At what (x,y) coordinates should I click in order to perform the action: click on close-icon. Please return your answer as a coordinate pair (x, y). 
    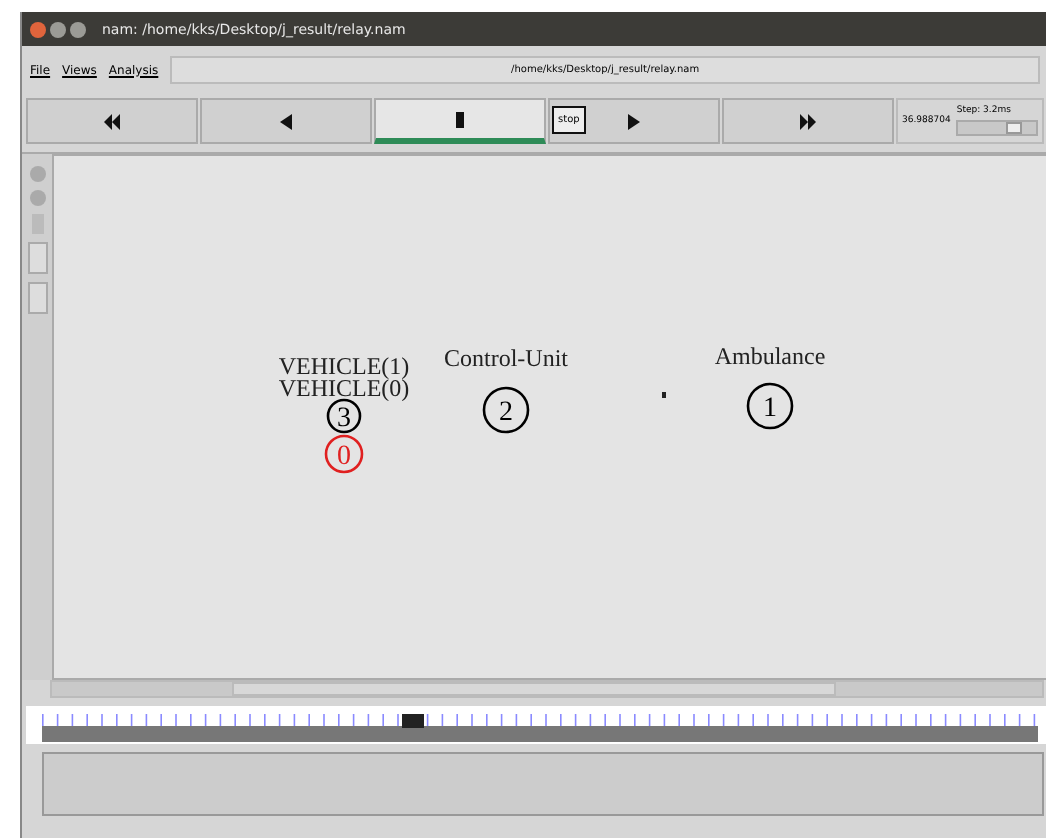
    Looking at the image, I should click on (38, 29).